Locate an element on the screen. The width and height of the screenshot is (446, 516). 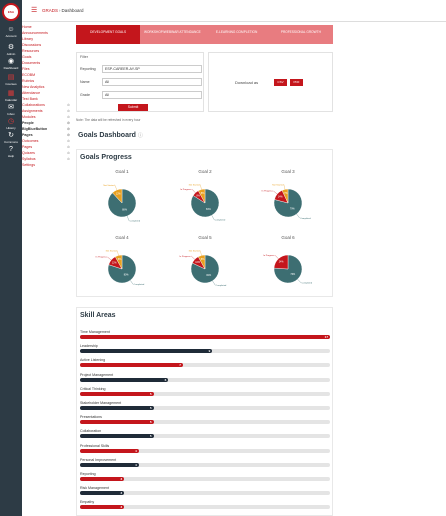
reporting-select: ESP-CAREER-AY-SP is located at coordinates (152, 69).